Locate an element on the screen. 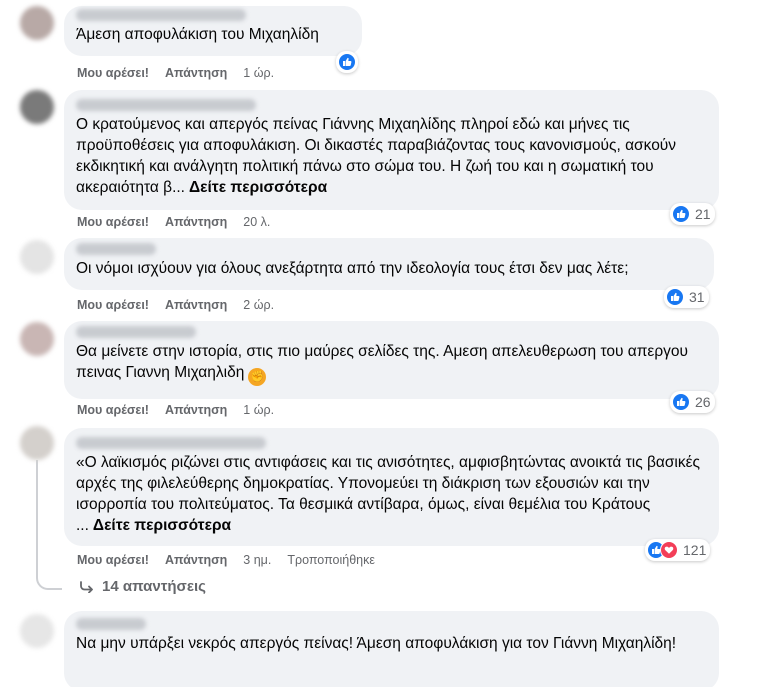 The height and width of the screenshot is (687, 766). replies-count-label: 14 απαντήσεις is located at coordinates (154, 586).